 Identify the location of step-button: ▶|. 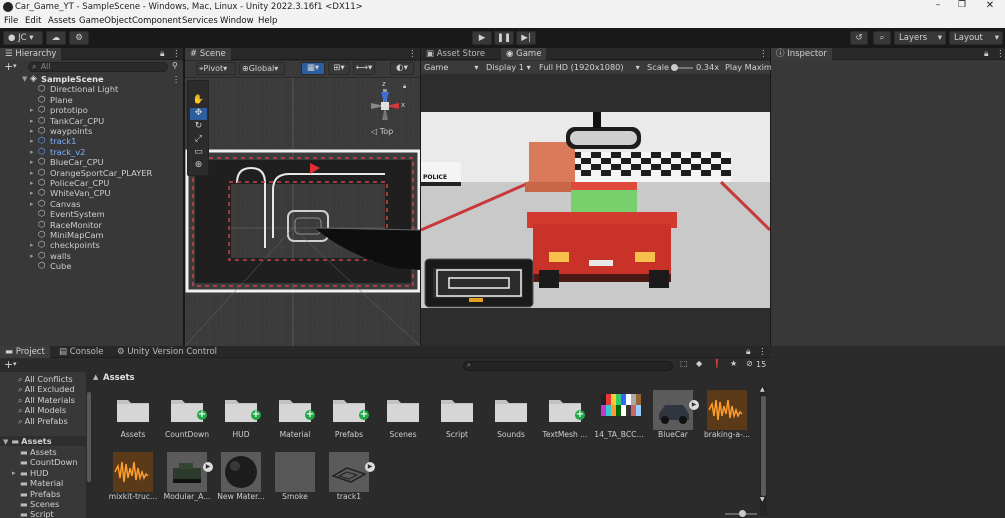
(526, 38).